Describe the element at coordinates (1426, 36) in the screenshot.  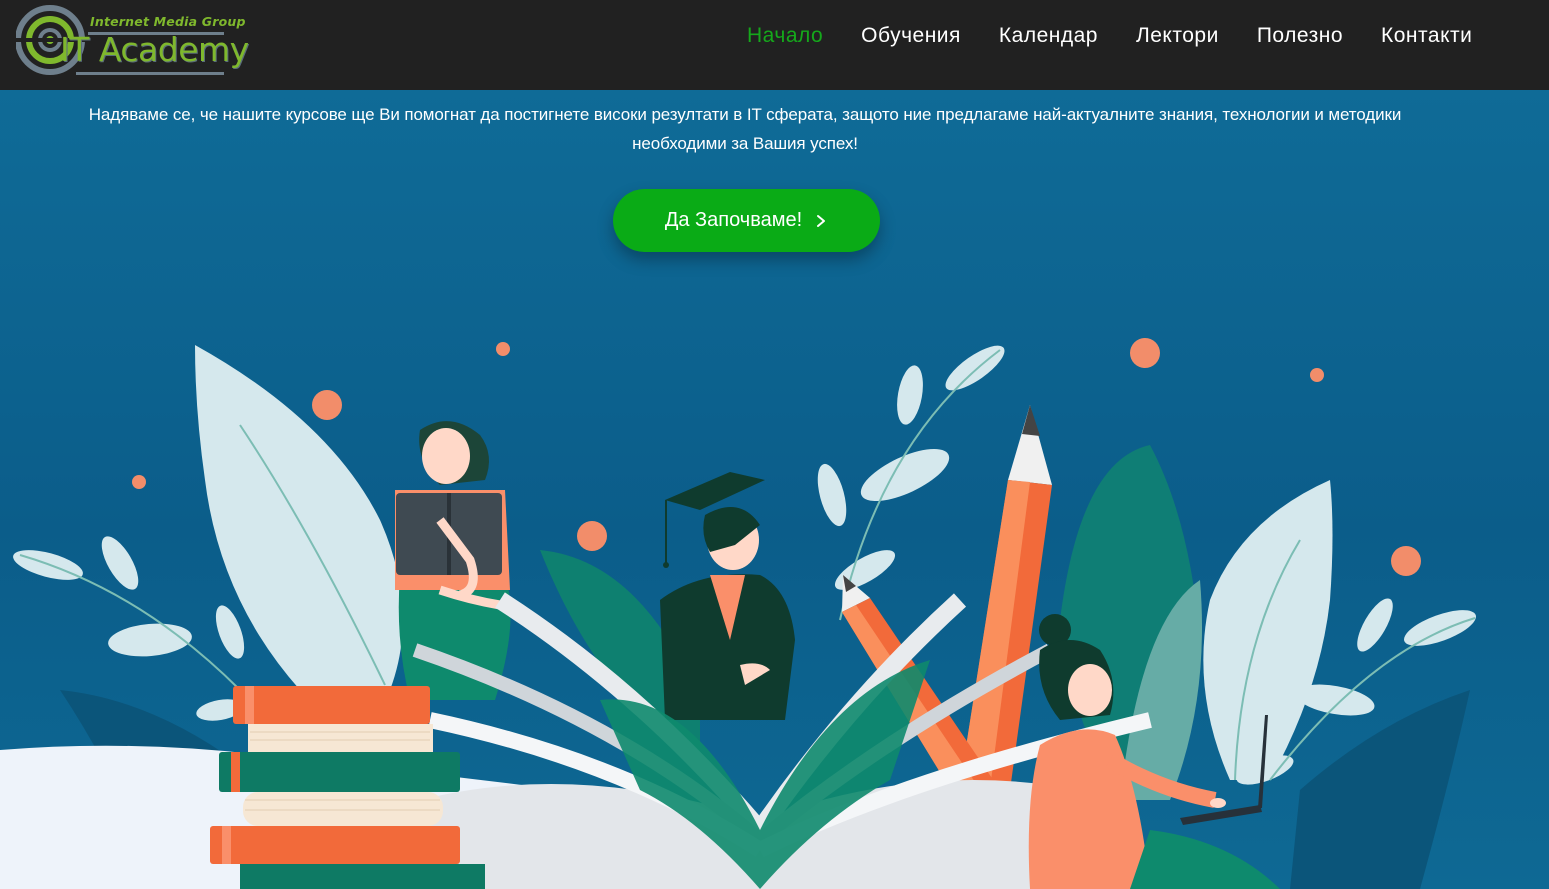
I see `nav-item-contacts: Контакти` at that location.